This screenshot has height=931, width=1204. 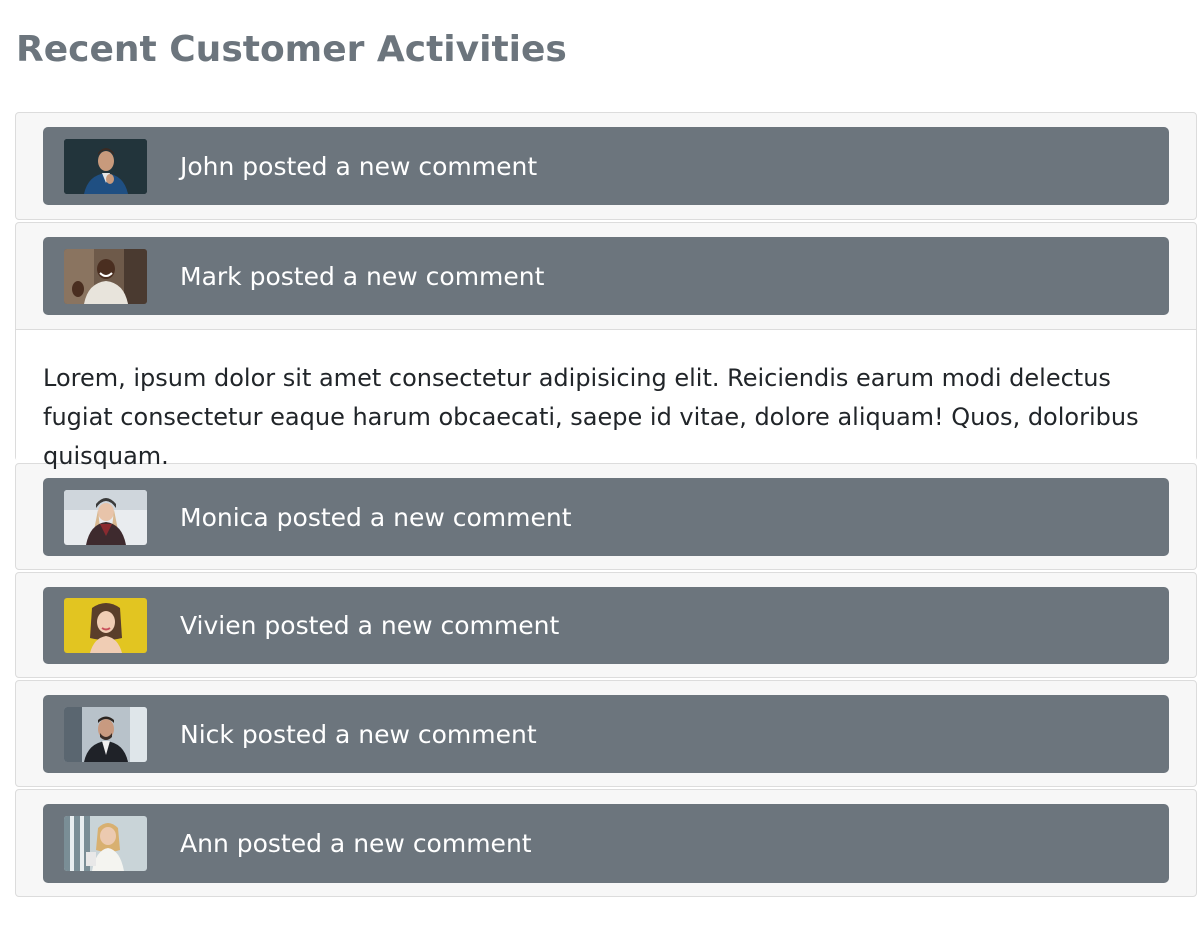 What do you see at coordinates (362, 276) in the screenshot?
I see `accordion-label: Mark posted a new comment` at bounding box center [362, 276].